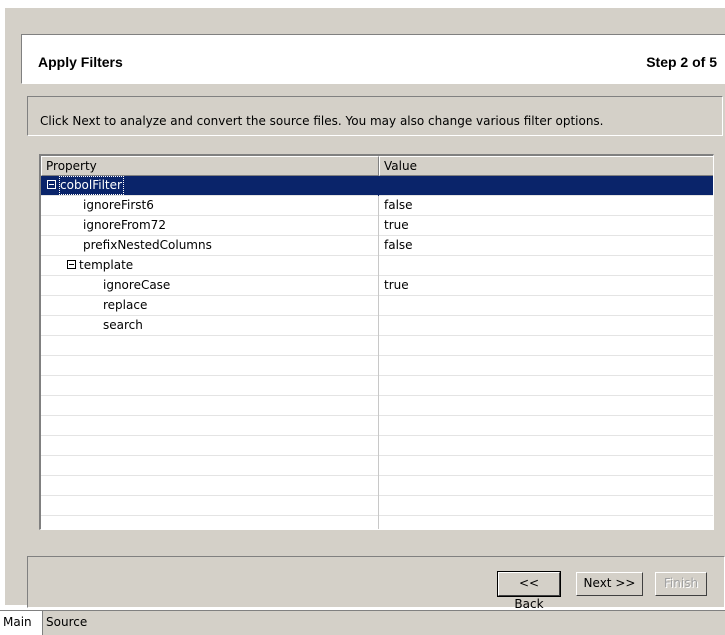  What do you see at coordinates (681, 584) in the screenshot?
I see `finish-button: Finish` at bounding box center [681, 584].